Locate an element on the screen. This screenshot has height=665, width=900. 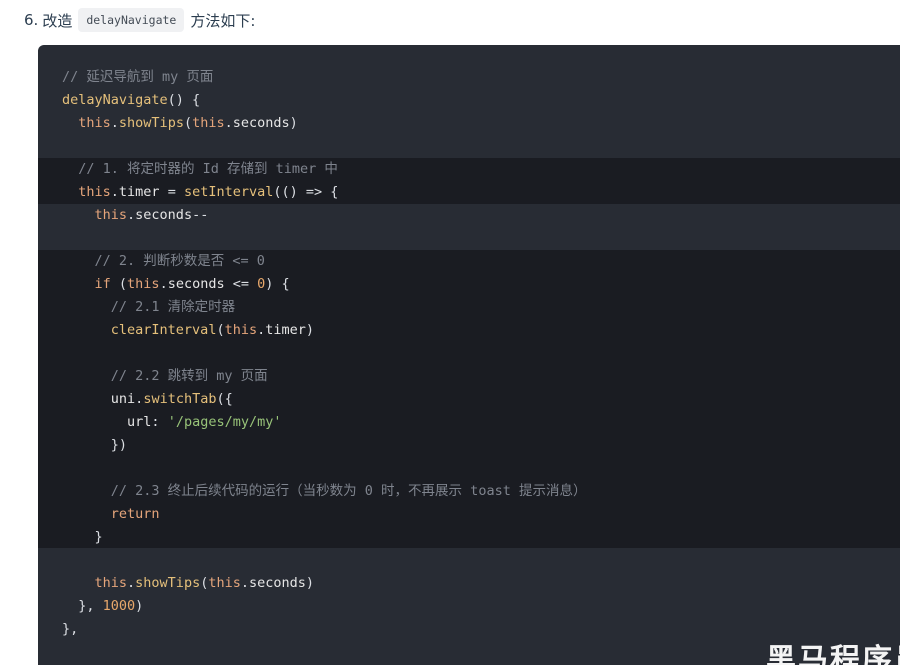
code-token: }) is located at coordinates (95, 445).